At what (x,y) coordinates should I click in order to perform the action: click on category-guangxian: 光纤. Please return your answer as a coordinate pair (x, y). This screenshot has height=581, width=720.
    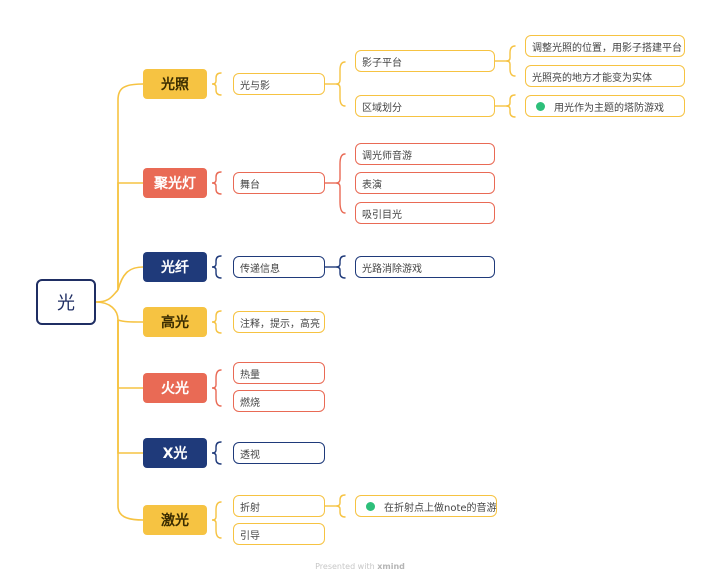
    Looking at the image, I should click on (175, 267).